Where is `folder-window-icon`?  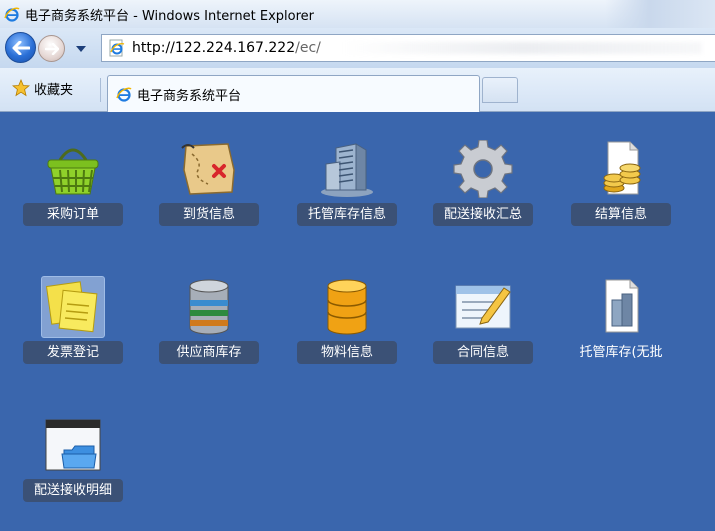 folder-window-icon is located at coordinates (73, 445).